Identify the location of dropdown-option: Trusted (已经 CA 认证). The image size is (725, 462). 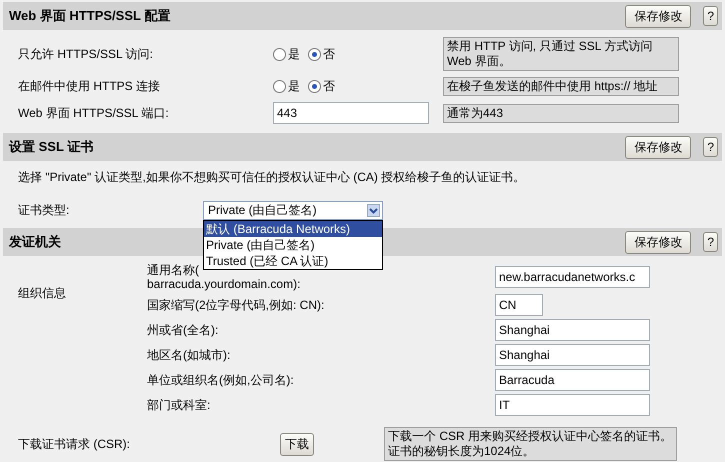
(293, 261).